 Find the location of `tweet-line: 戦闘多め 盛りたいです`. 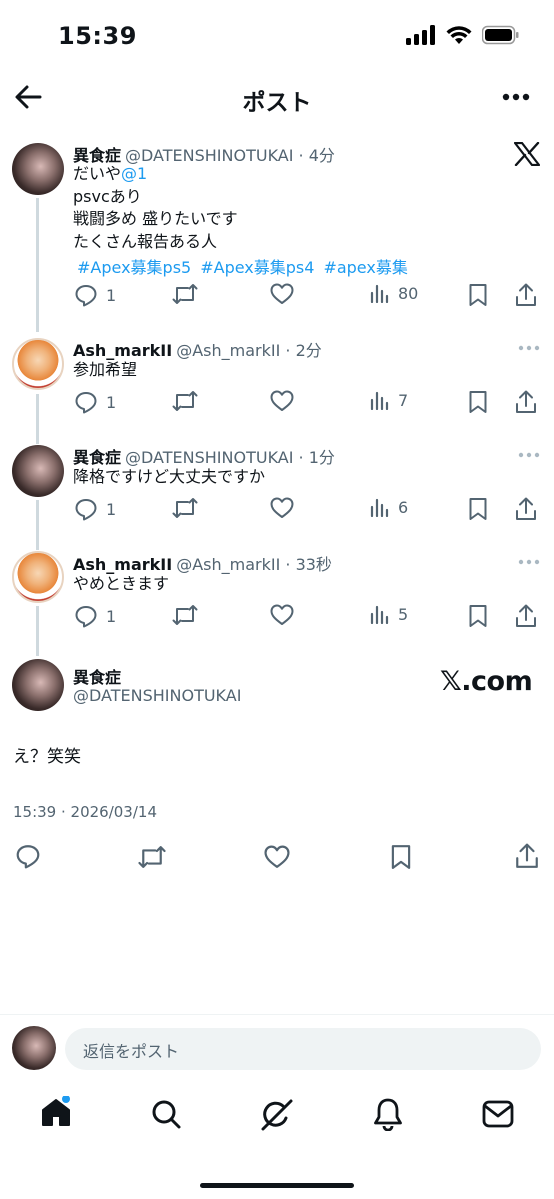

tweet-line: 戦闘多め 盛りたいです is located at coordinates (155, 218).